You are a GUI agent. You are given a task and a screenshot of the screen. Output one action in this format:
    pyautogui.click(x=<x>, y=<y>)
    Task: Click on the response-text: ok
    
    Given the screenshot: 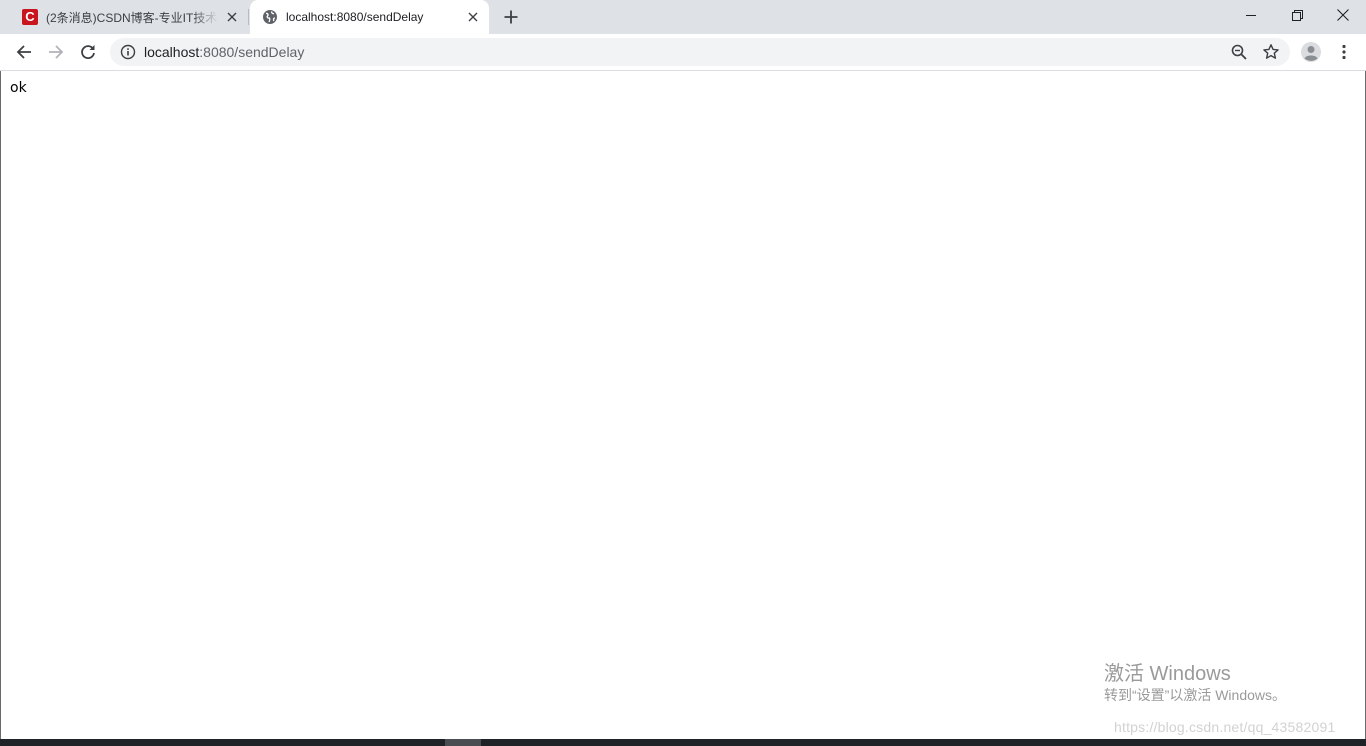 What is the action you would take?
    pyautogui.click(x=18, y=88)
    